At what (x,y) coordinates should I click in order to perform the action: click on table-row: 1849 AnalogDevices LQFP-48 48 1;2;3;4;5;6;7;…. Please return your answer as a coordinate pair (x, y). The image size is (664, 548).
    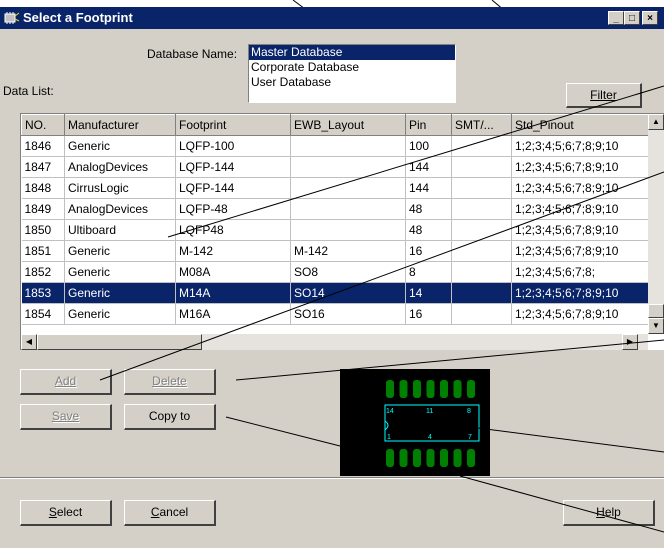
    Looking at the image, I should click on (335, 209).